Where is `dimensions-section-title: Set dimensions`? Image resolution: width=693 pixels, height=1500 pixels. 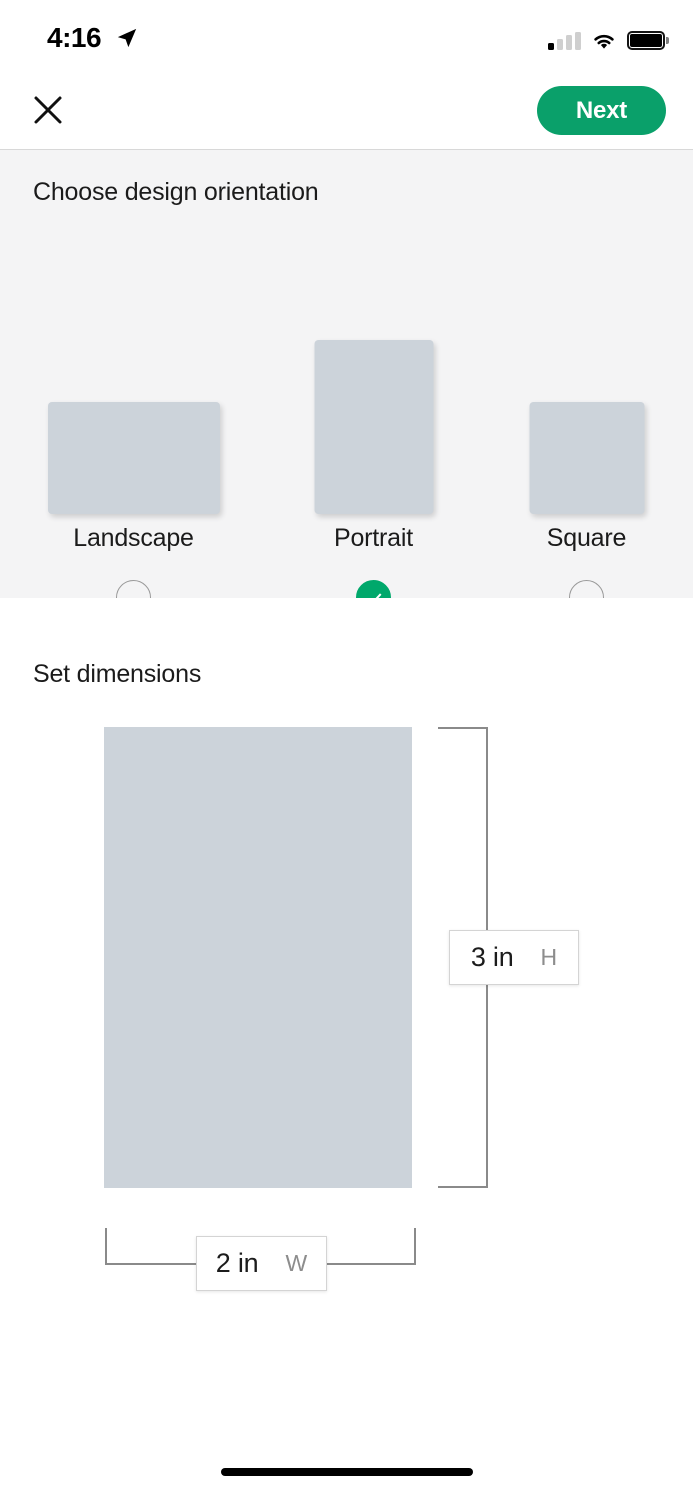
dimensions-section-title: Set dimensions is located at coordinates (117, 674).